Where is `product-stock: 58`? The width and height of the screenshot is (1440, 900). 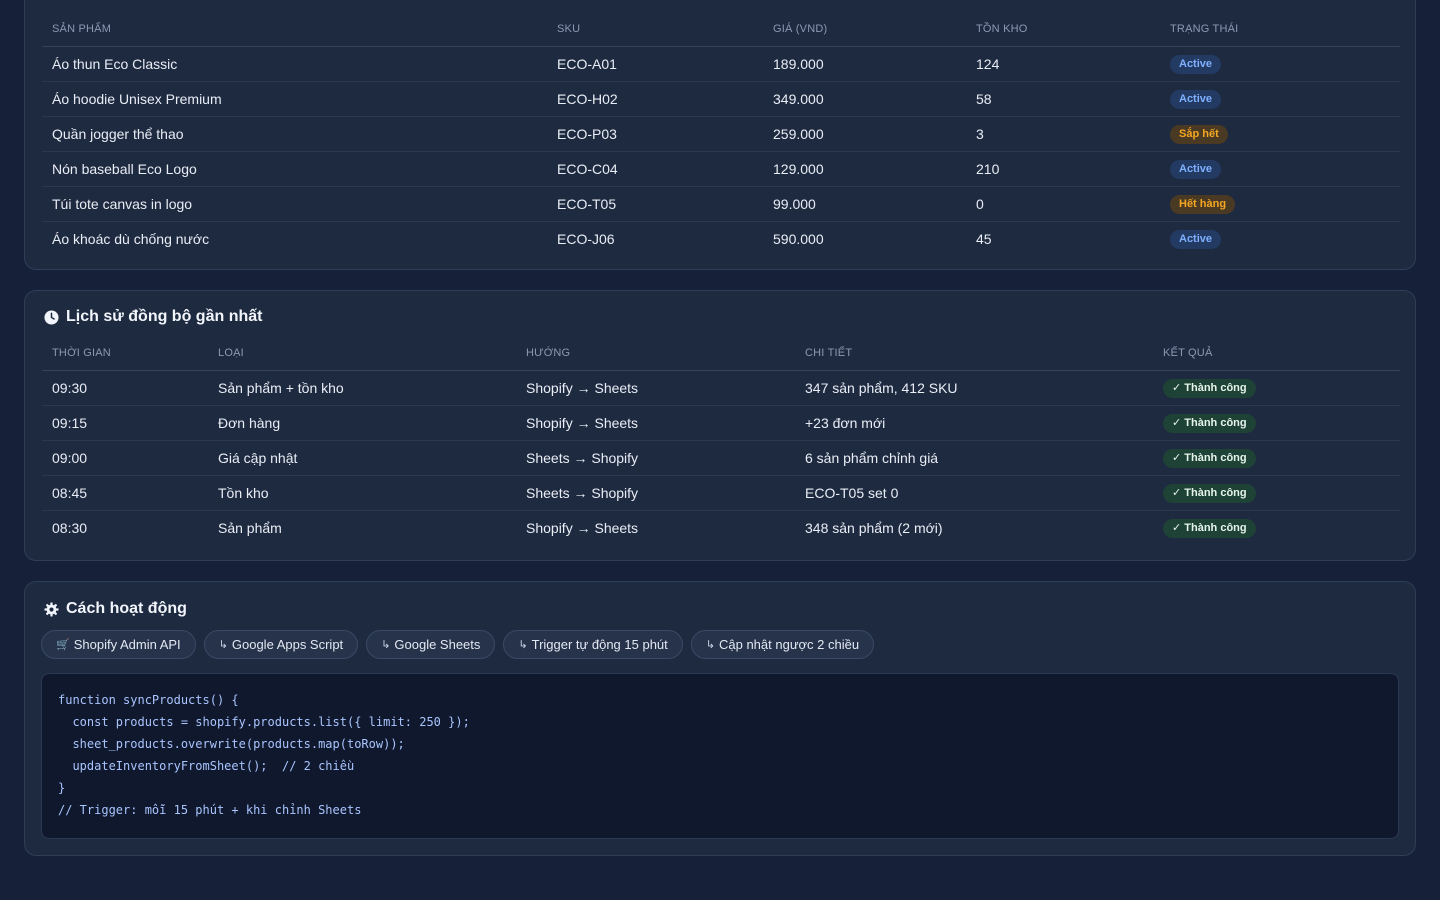 product-stock: 58 is located at coordinates (1063, 99).